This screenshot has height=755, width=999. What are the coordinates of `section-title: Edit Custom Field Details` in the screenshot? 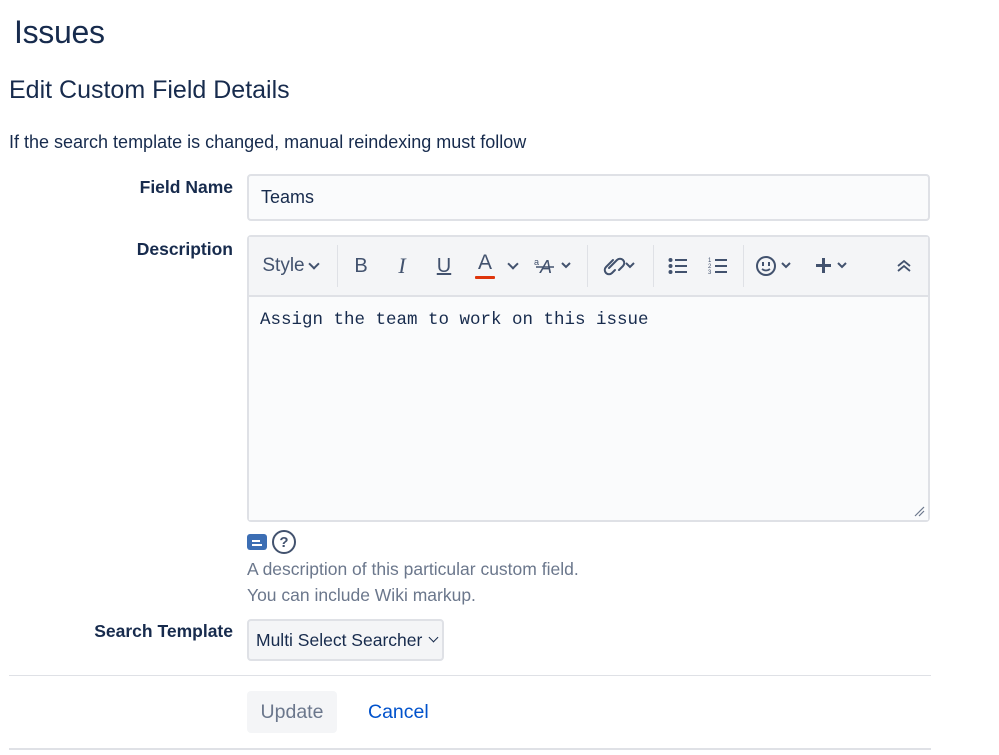 It's located at (149, 90).